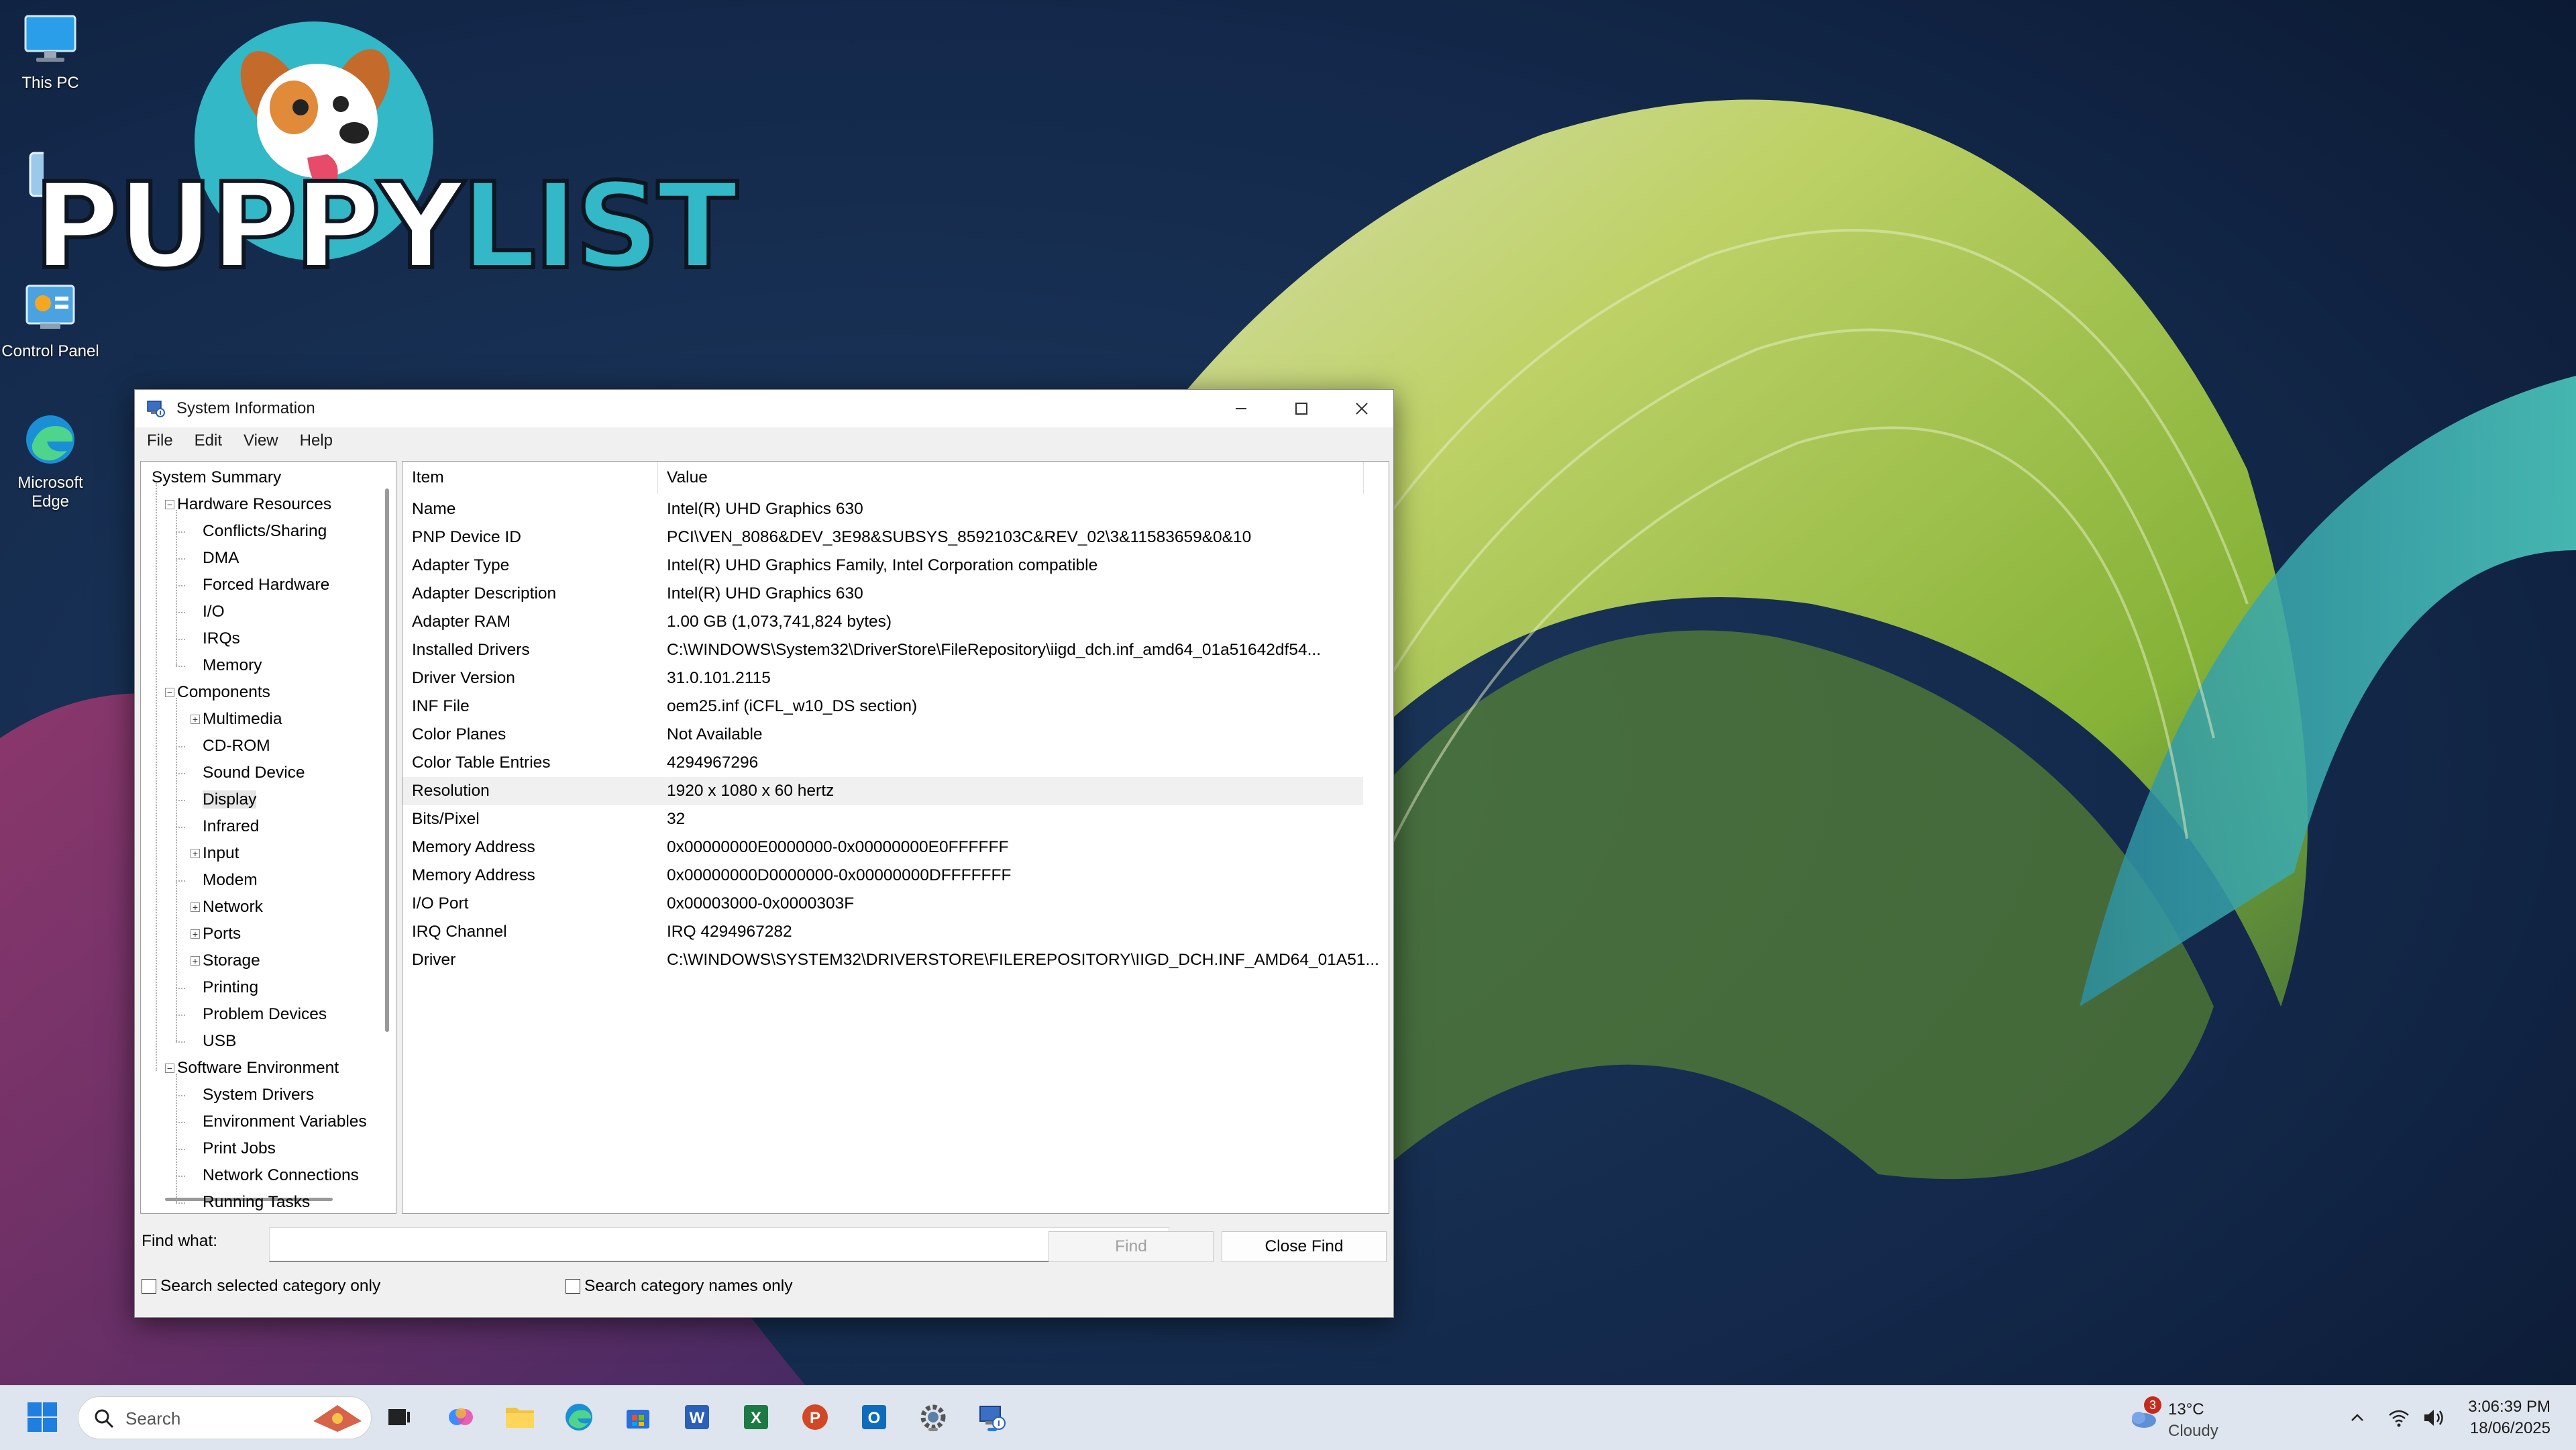 This screenshot has height=1450, width=2576. Describe the element at coordinates (715, 734) in the screenshot. I see `detail-value: Not Available` at that location.